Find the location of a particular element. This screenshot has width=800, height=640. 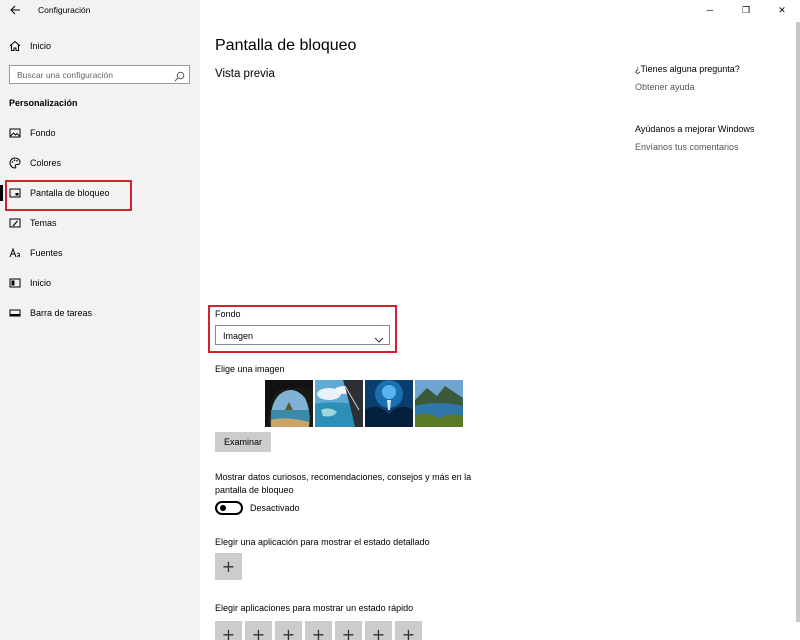

home-icon is located at coordinates (15, 46).